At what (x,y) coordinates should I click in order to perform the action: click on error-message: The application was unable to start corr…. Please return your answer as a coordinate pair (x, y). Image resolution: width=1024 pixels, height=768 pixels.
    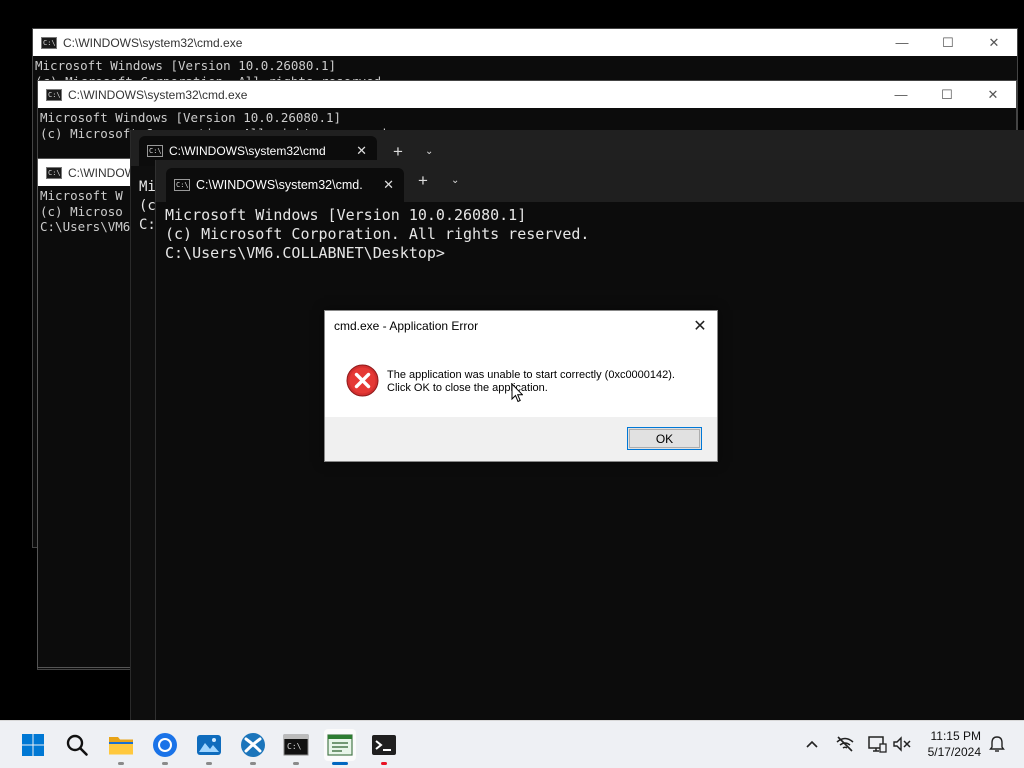
    Looking at the image, I should click on (531, 382).